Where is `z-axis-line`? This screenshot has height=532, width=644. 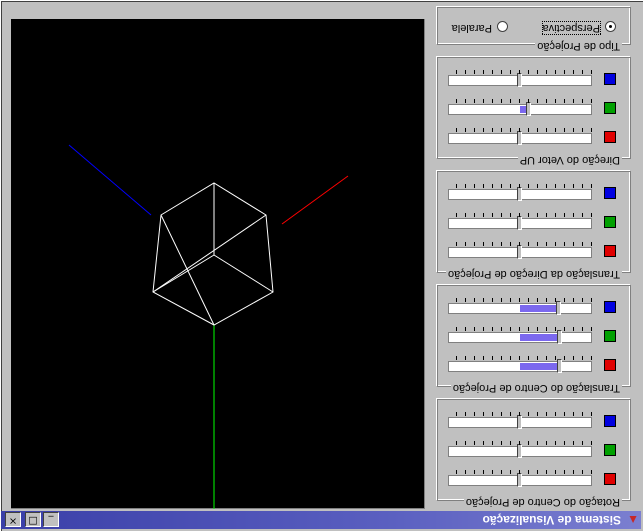 z-axis-line is located at coordinates (110, 180).